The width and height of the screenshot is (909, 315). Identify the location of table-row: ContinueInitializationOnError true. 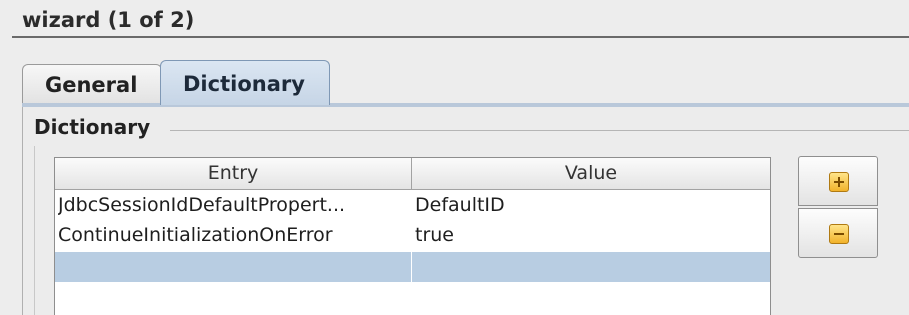
(412, 235).